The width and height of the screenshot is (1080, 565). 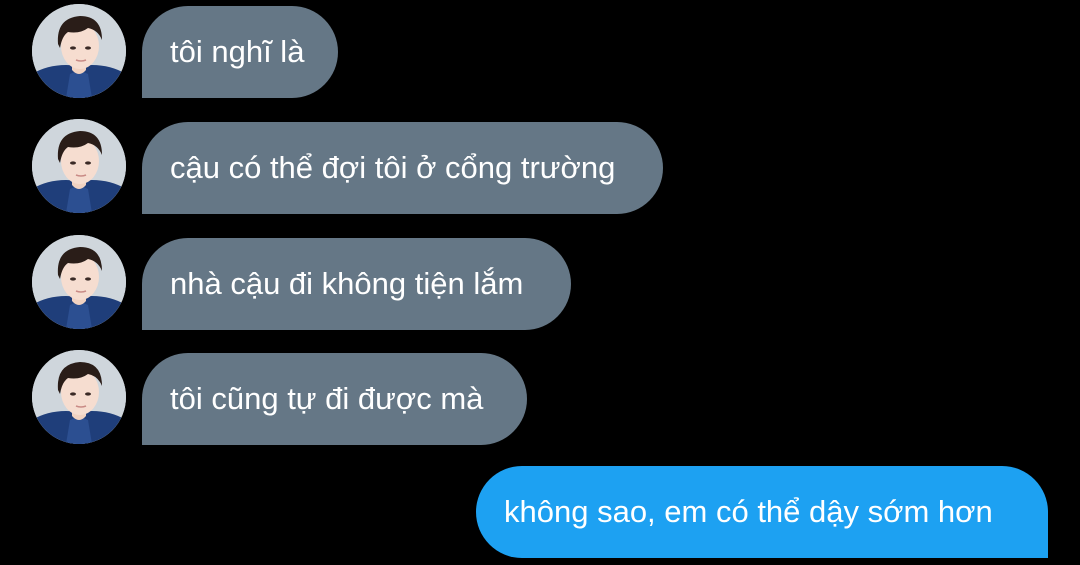 I want to click on message-text: nhà cậu đi không tiện lắm, so click(x=347, y=283).